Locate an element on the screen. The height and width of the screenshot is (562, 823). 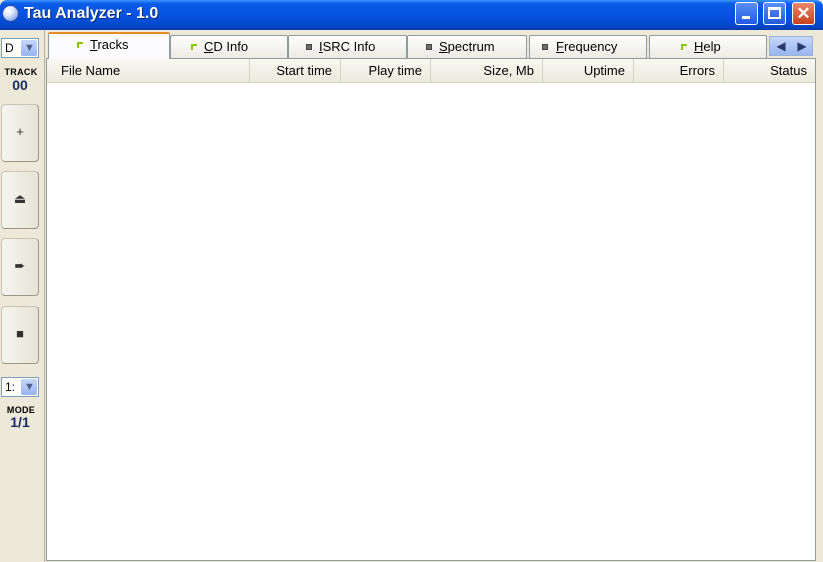
plus-icon: + is located at coordinates (20, 131).